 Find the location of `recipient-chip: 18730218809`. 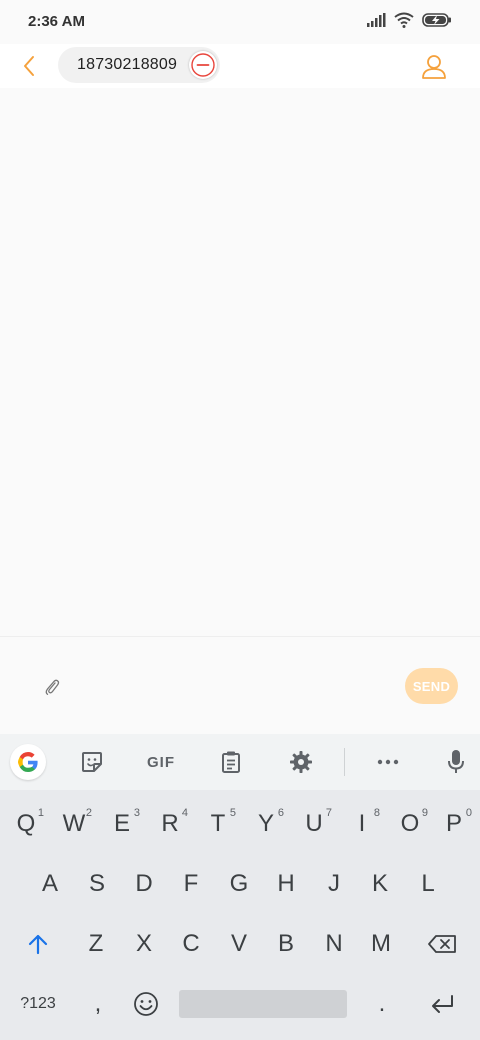

recipient-chip: 18730218809 is located at coordinates (139, 65).